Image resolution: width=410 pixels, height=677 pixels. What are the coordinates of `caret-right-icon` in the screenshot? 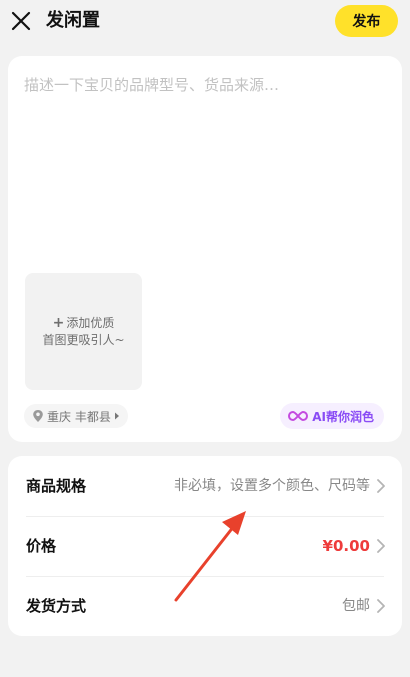 It's located at (116, 416).